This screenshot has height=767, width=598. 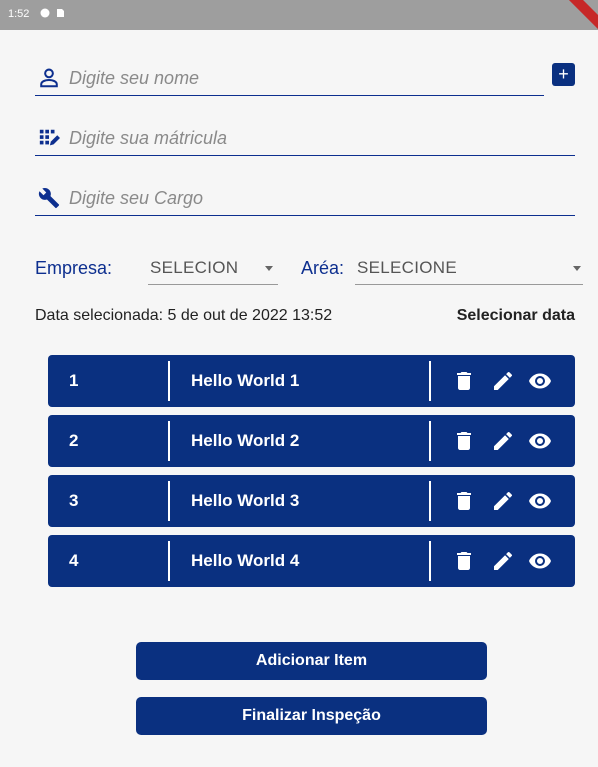 What do you see at coordinates (311, 716) in the screenshot?
I see `finish-inspection-button: Finalizar Inspeção` at bounding box center [311, 716].